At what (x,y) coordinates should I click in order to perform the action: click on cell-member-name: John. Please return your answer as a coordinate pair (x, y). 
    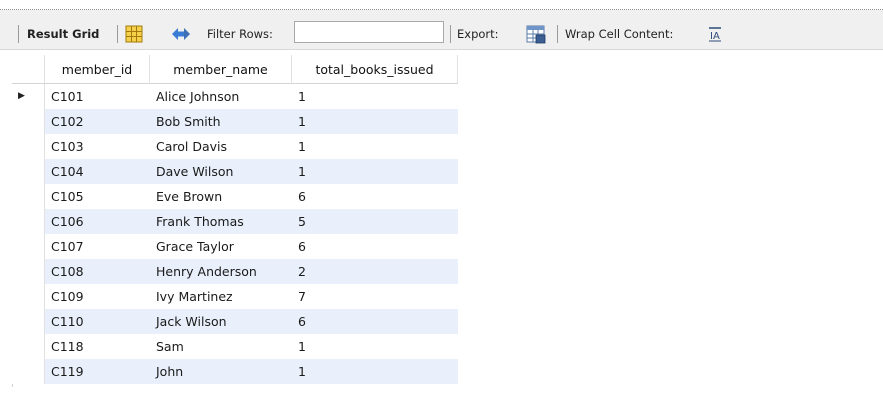
    Looking at the image, I should click on (221, 371).